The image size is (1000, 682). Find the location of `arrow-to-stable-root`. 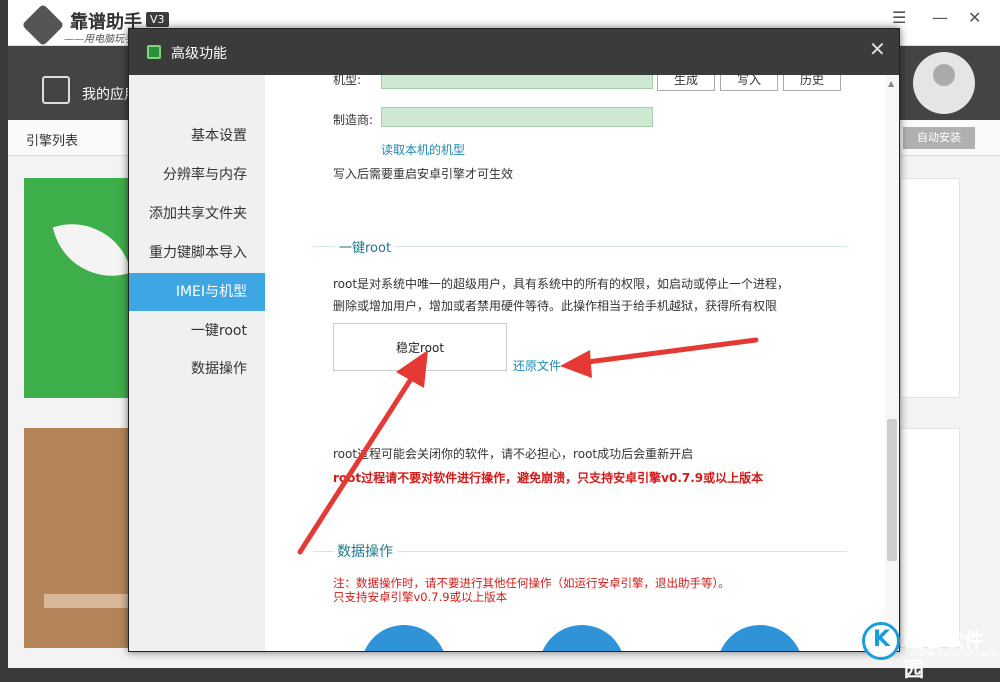

arrow-to-stable-root is located at coordinates (362, 452).